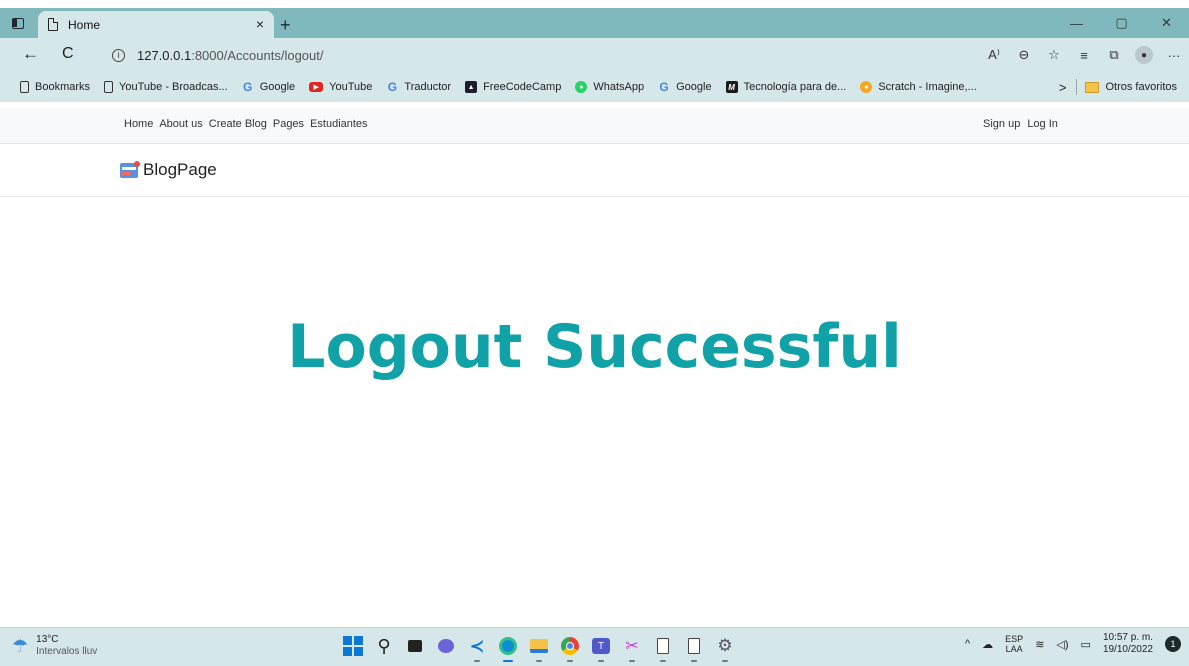 Image resolution: width=1189 pixels, height=666 pixels. I want to click on read-aloud-icon: A⁾, so click(994, 55).